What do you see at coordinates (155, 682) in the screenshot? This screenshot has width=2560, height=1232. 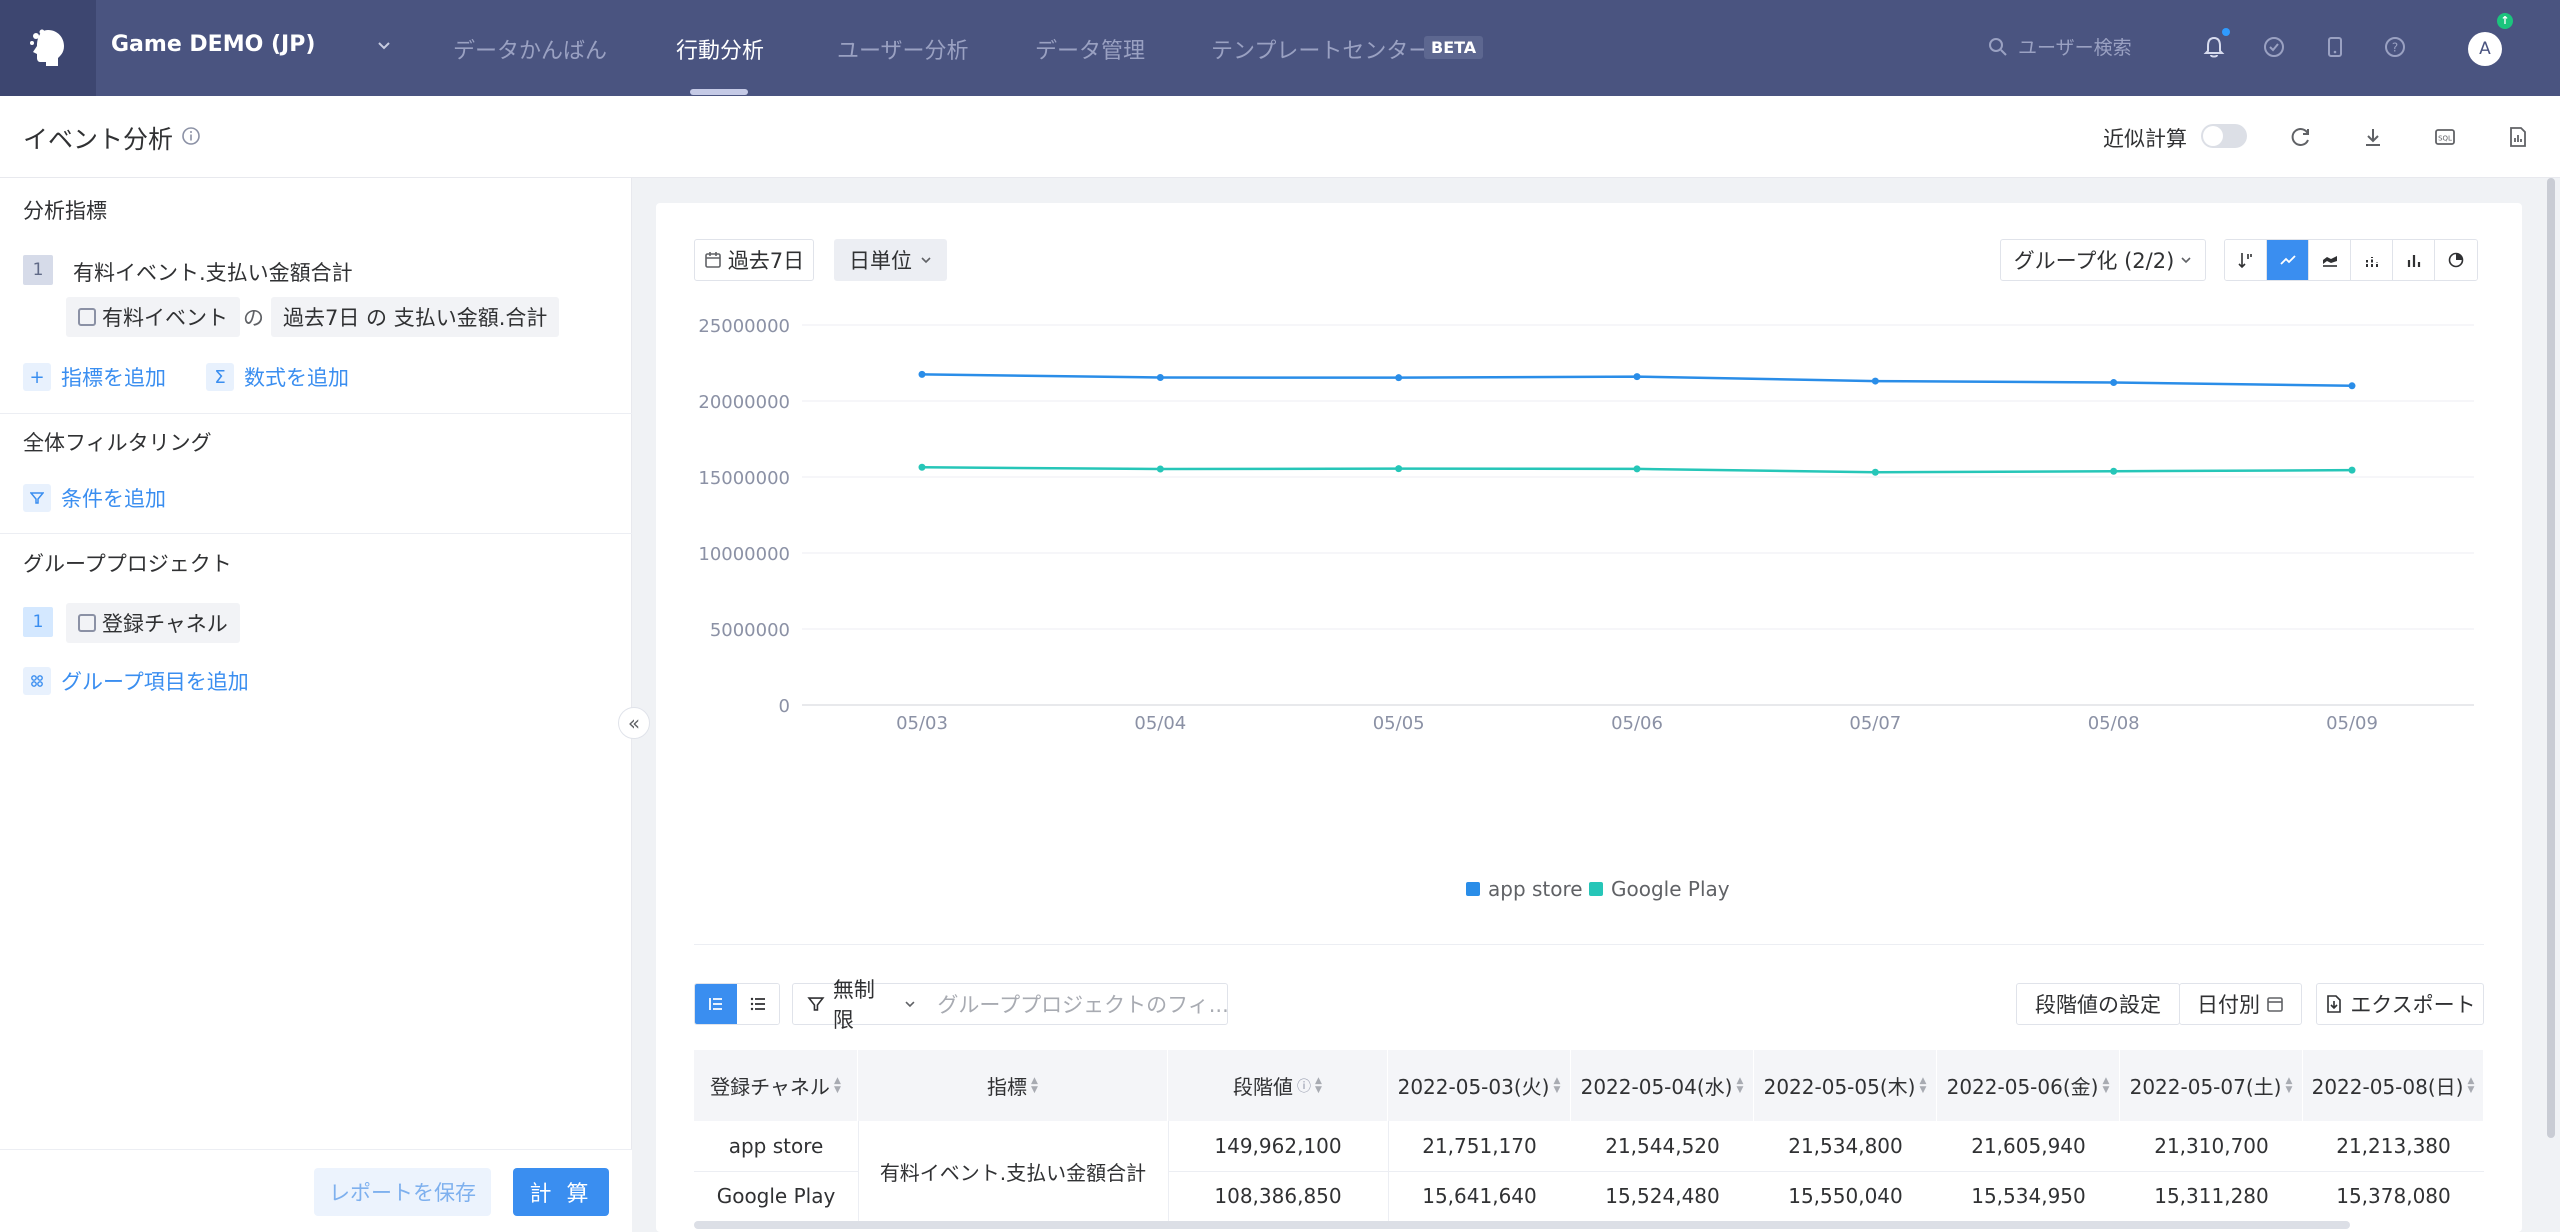 I see `add-group-label: グループ項目を追加` at bounding box center [155, 682].